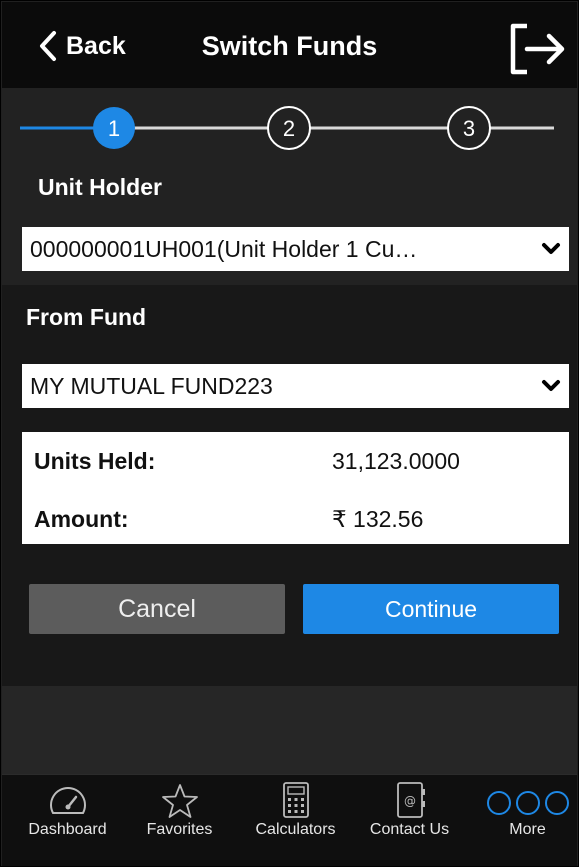 The width and height of the screenshot is (579, 867). What do you see at coordinates (157, 609) in the screenshot?
I see `cancel-button: Cancel` at bounding box center [157, 609].